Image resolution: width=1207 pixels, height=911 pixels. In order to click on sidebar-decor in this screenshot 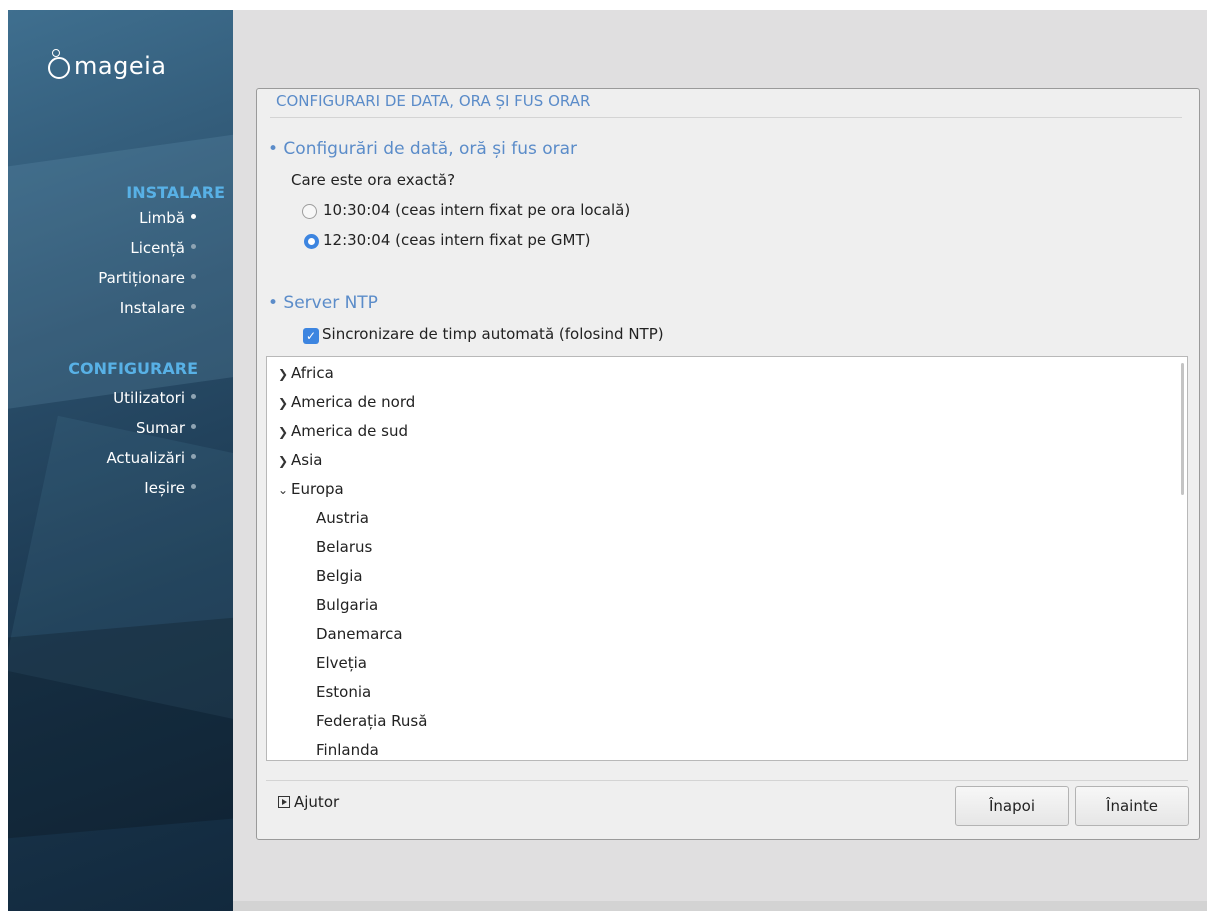, I will do `click(120, 730)`.